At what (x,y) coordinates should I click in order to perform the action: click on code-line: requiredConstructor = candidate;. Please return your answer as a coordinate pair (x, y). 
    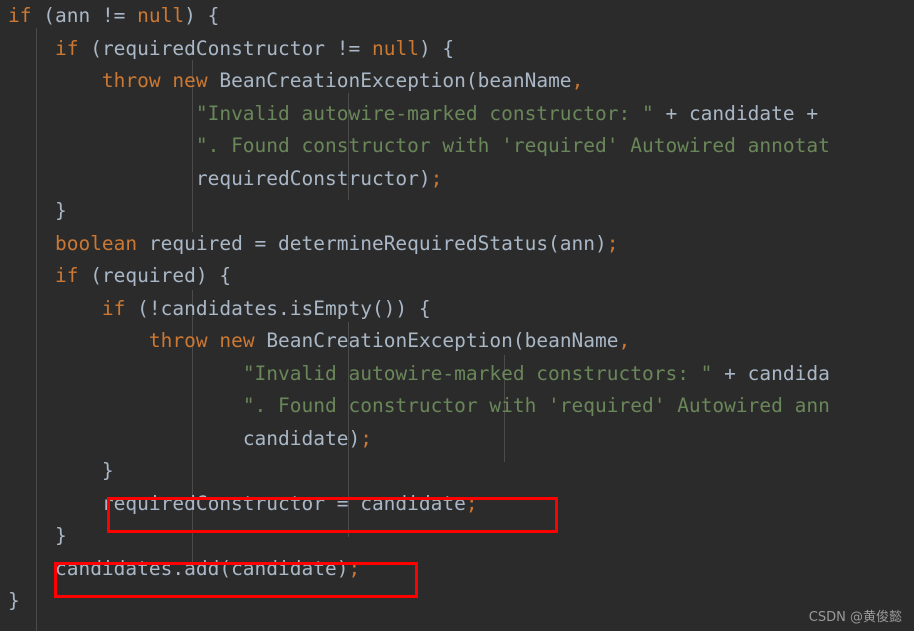
    Looking at the image, I should click on (243, 504).